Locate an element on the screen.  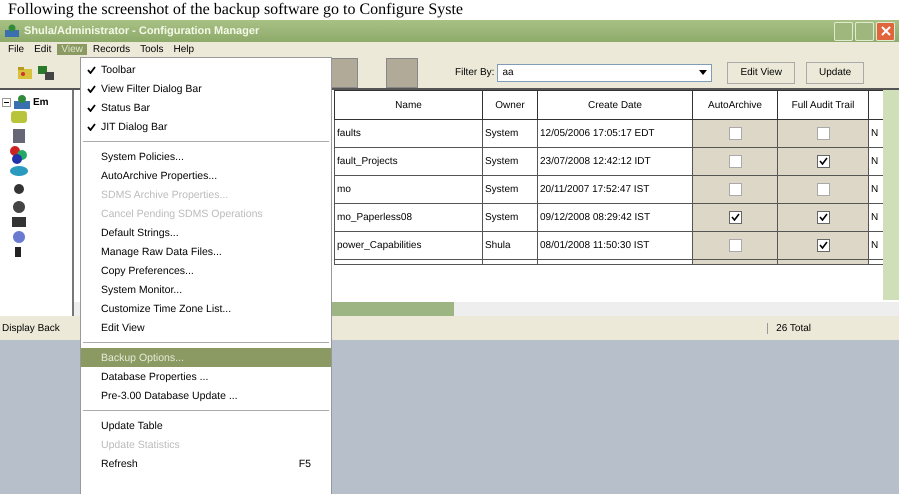
close-button is located at coordinates (885, 31).